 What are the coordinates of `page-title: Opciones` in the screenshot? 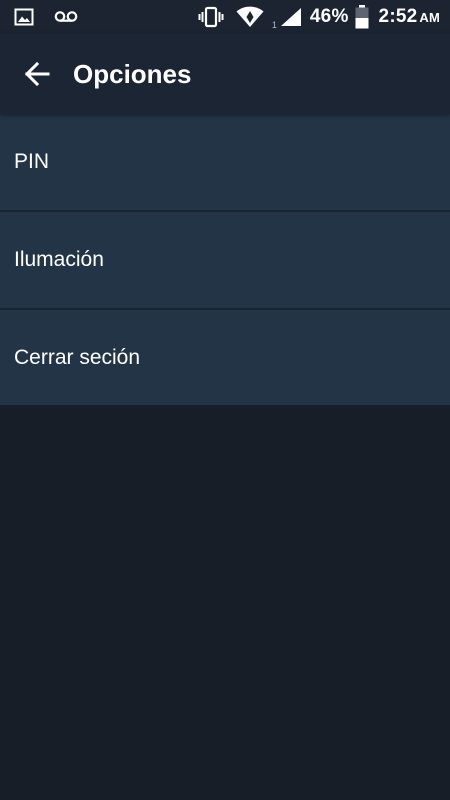 It's located at (132, 74).